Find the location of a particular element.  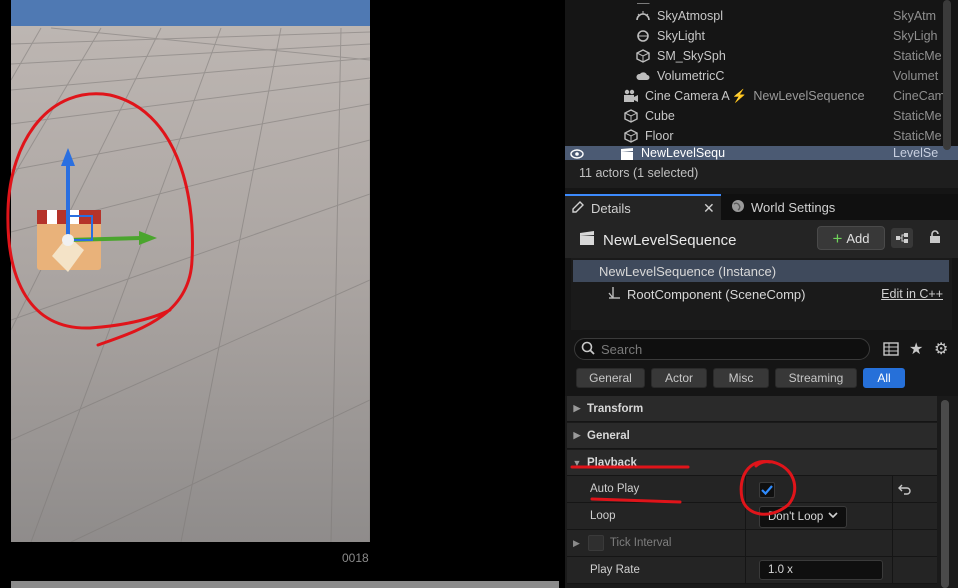

outliner-item-label: SkyLight is located at coordinates (681, 36).